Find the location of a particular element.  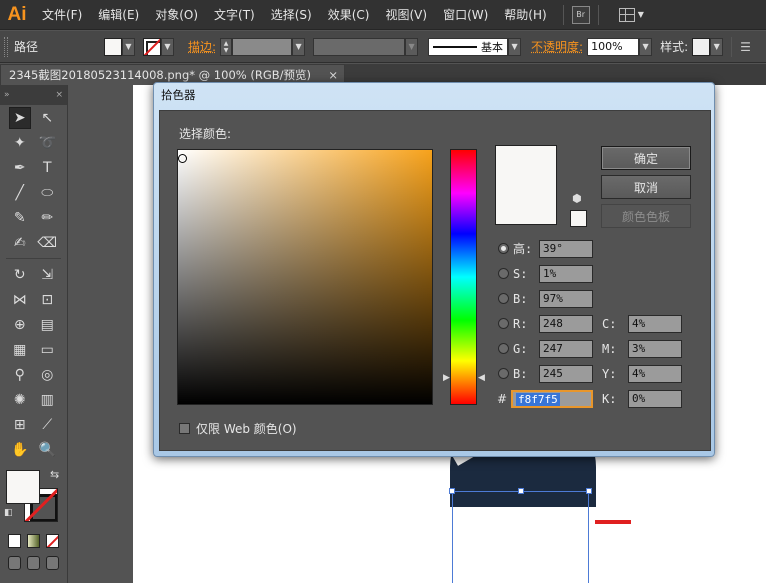

shape-builder-tool-icon: ⊕ is located at coordinates (20, 325).